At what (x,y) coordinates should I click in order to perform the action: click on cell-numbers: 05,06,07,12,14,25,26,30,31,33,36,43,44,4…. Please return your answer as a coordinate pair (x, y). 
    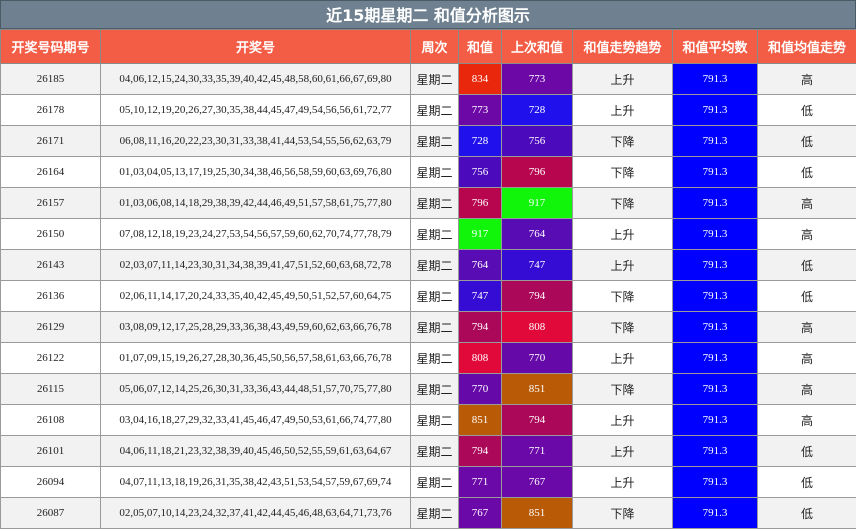
    Looking at the image, I should click on (256, 389).